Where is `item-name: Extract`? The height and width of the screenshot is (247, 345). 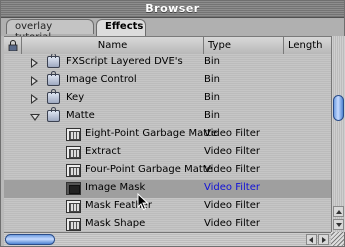 item-name: Extract is located at coordinates (103, 151).